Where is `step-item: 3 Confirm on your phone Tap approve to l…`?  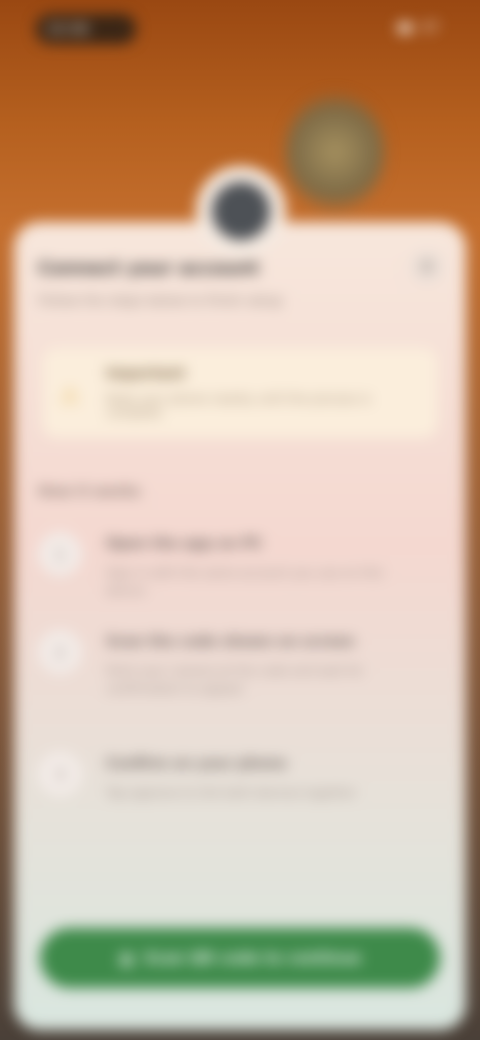
step-item: 3 Confirm on your phone Tap approve to l… is located at coordinates (238, 802).